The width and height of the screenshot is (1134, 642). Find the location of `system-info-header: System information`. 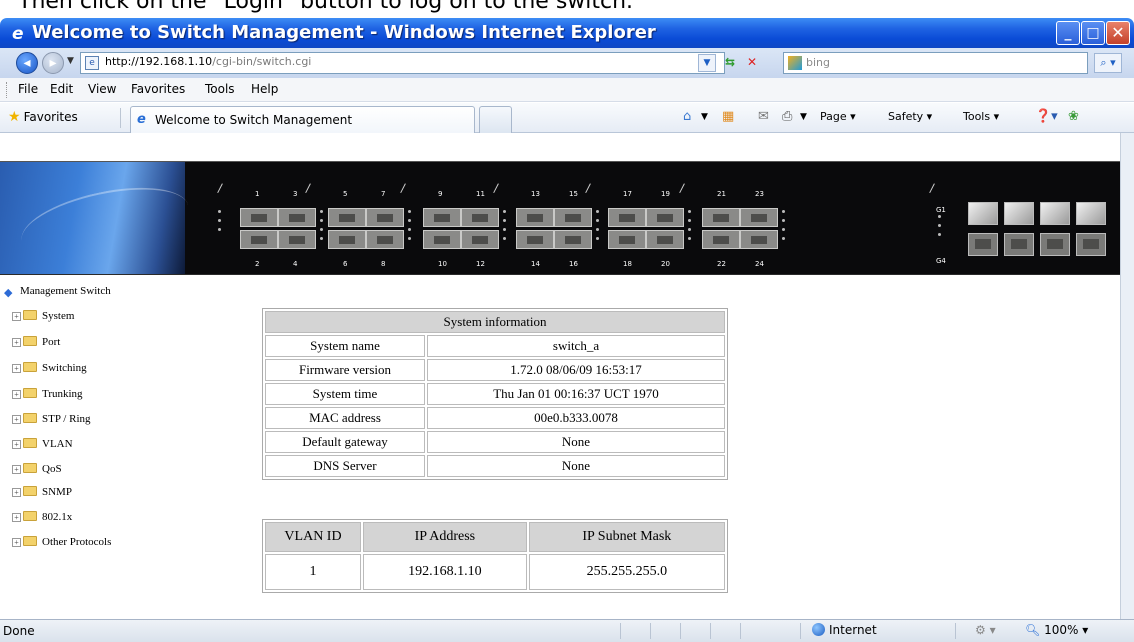

system-info-header: System information is located at coordinates (495, 322).